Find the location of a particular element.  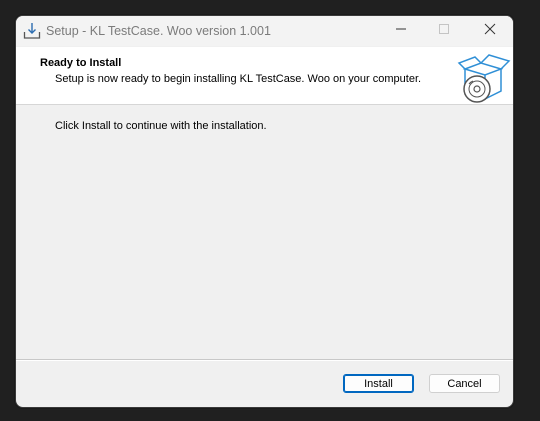

window-title: Setup - KL TestCase. Woo version 1.001 is located at coordinates (158, 31).